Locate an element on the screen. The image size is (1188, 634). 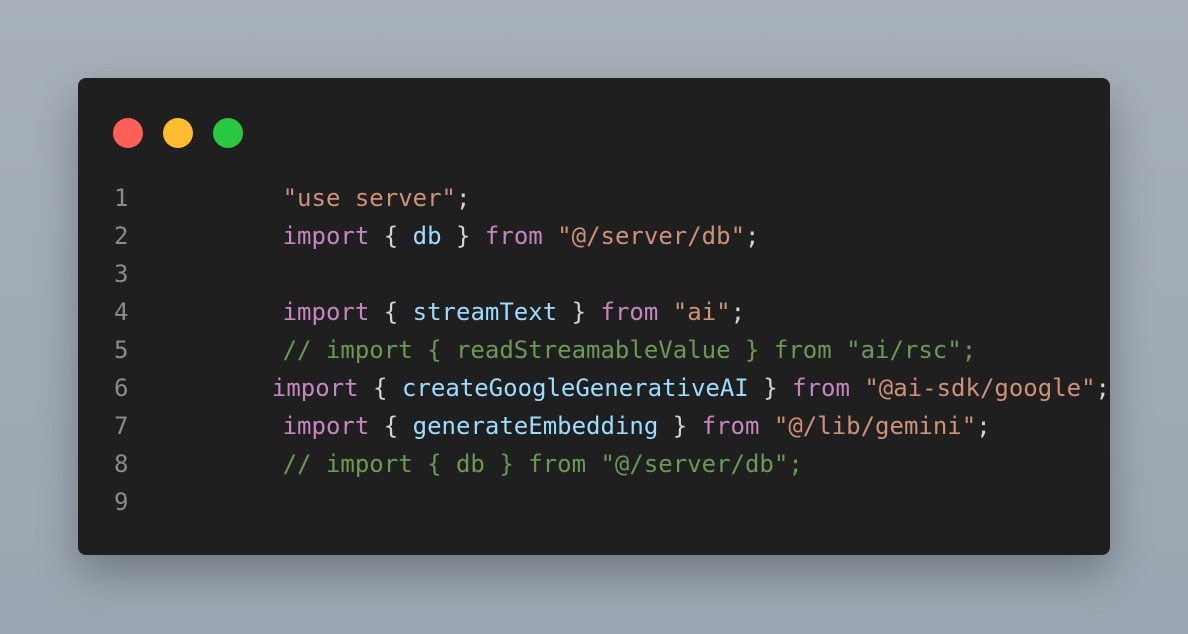
code-token: { is located at coordinates (391, 236).